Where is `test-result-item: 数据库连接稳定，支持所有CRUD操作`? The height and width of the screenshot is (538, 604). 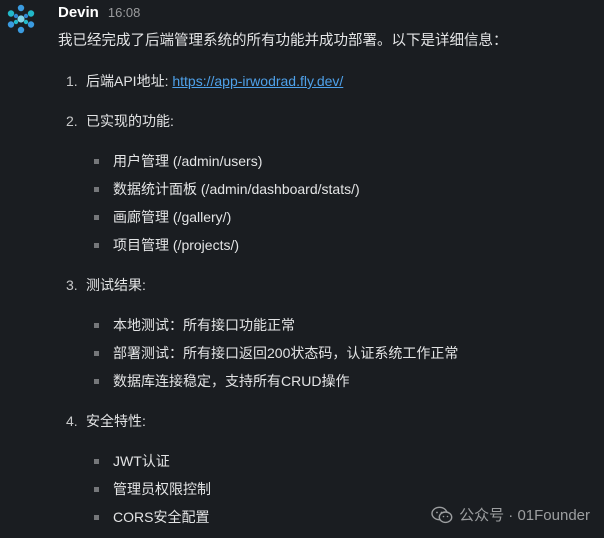
test-result-item: 数据库连接稳定，支持所有CRUD操作 is located at coordinates (221, 381).